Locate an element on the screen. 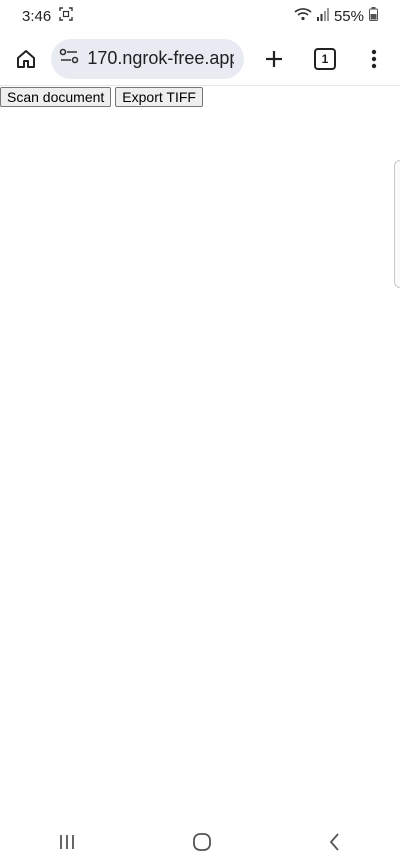 The width and height of the screenshot is (400, 867). tabs-icon: 1 is located at coordinates (324, 59).